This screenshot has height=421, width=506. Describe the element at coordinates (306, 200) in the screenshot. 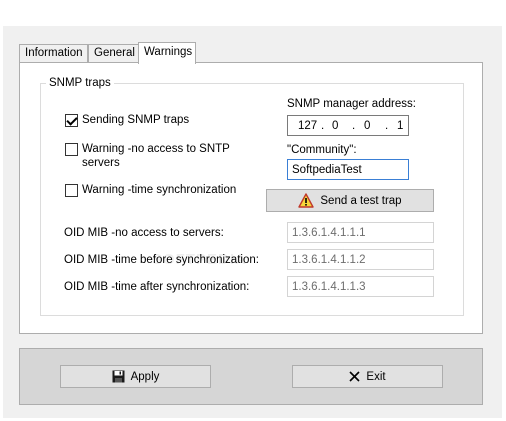

I see `warning-icon` at that location.